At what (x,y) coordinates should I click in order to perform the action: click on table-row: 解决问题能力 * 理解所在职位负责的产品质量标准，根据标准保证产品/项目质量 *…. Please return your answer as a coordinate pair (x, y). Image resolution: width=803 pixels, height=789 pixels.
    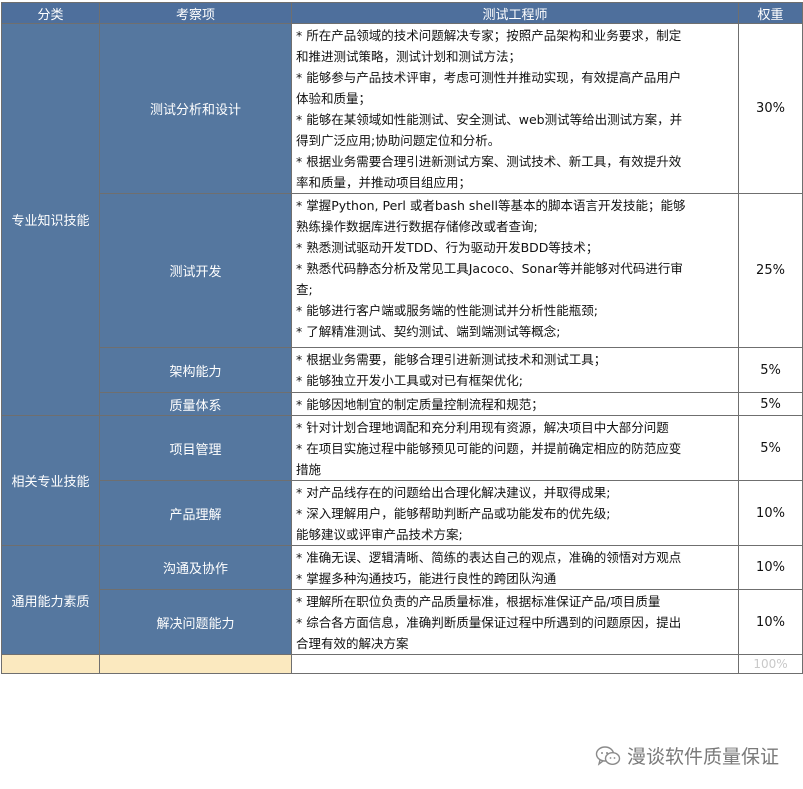
    Looking at the image, I should click on (402, 622).